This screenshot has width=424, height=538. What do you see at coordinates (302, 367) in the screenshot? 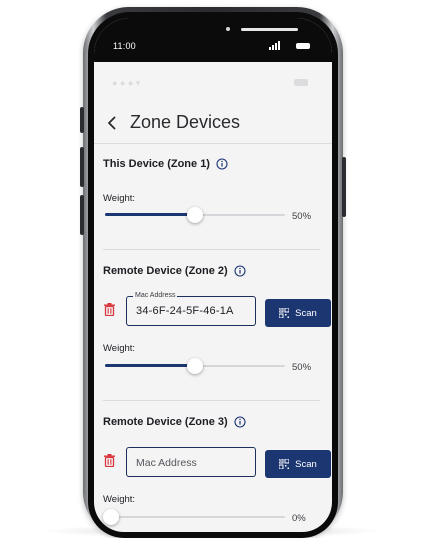
I see `zone-2-weight-value: 50%` at bounding box center [302, 367].